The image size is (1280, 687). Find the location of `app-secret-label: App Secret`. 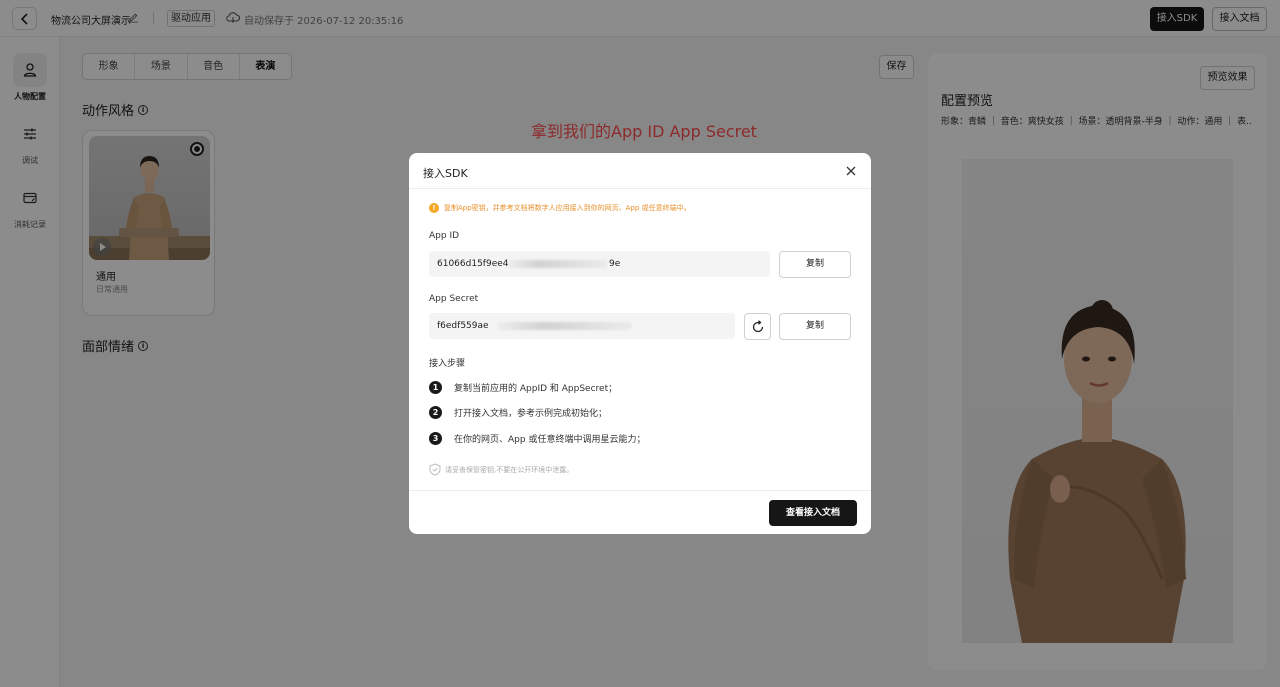

app-secret-label: App Secret is located at coordinates (454, 299).